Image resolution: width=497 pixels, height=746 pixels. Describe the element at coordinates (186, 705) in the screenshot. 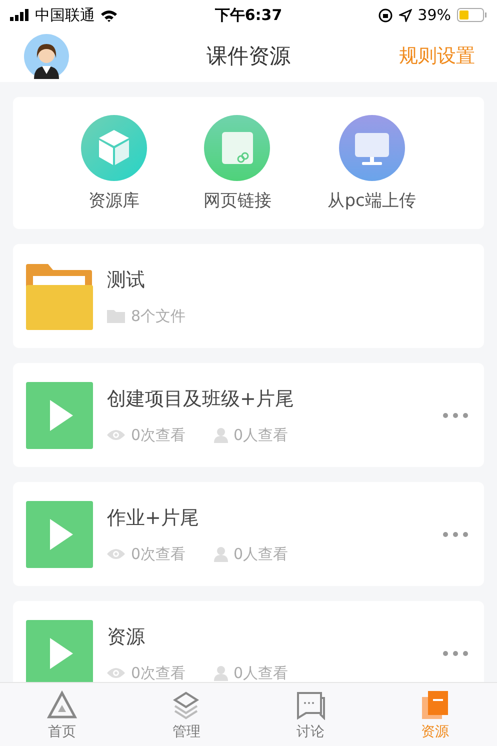

I see `layers-icon` at that location.